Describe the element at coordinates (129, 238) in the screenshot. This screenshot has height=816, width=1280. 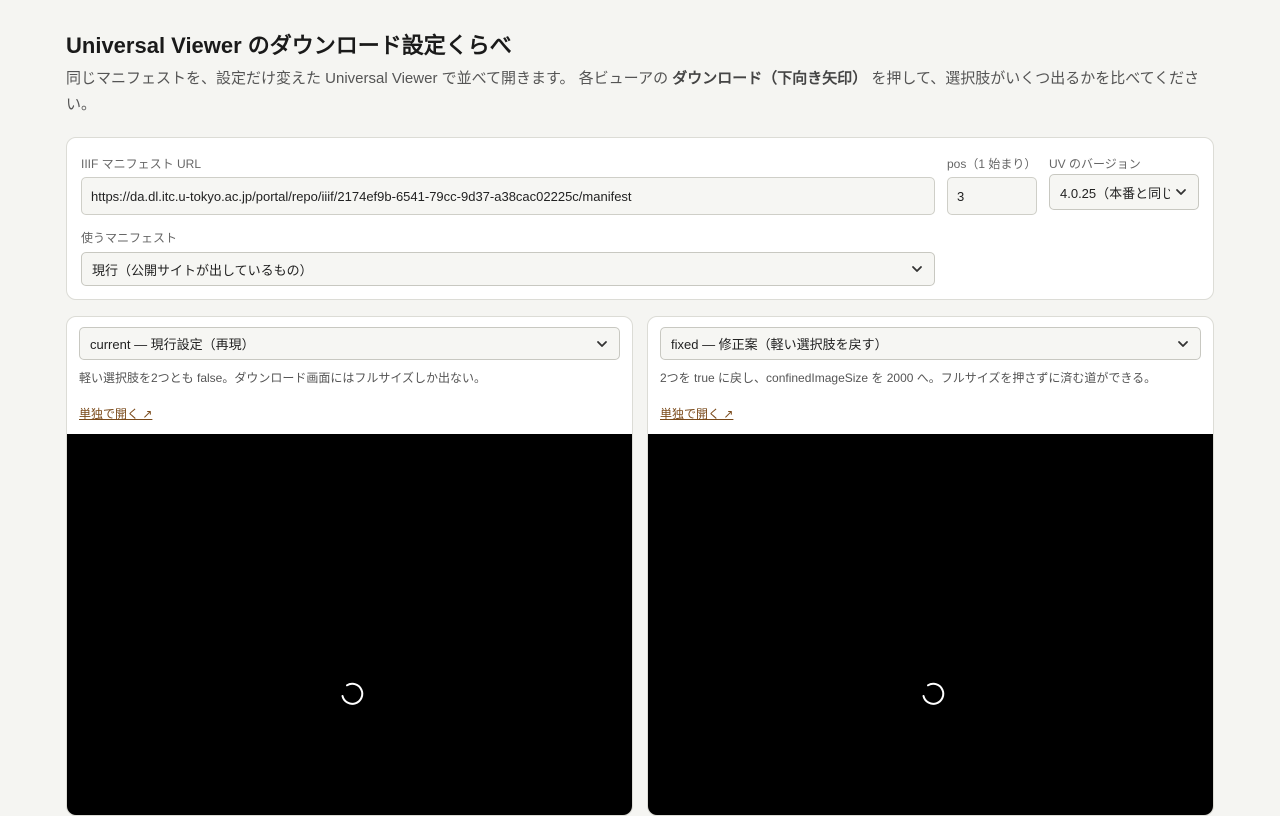
I see `manifest-choice-label: 使うマニフェスト` at that location.